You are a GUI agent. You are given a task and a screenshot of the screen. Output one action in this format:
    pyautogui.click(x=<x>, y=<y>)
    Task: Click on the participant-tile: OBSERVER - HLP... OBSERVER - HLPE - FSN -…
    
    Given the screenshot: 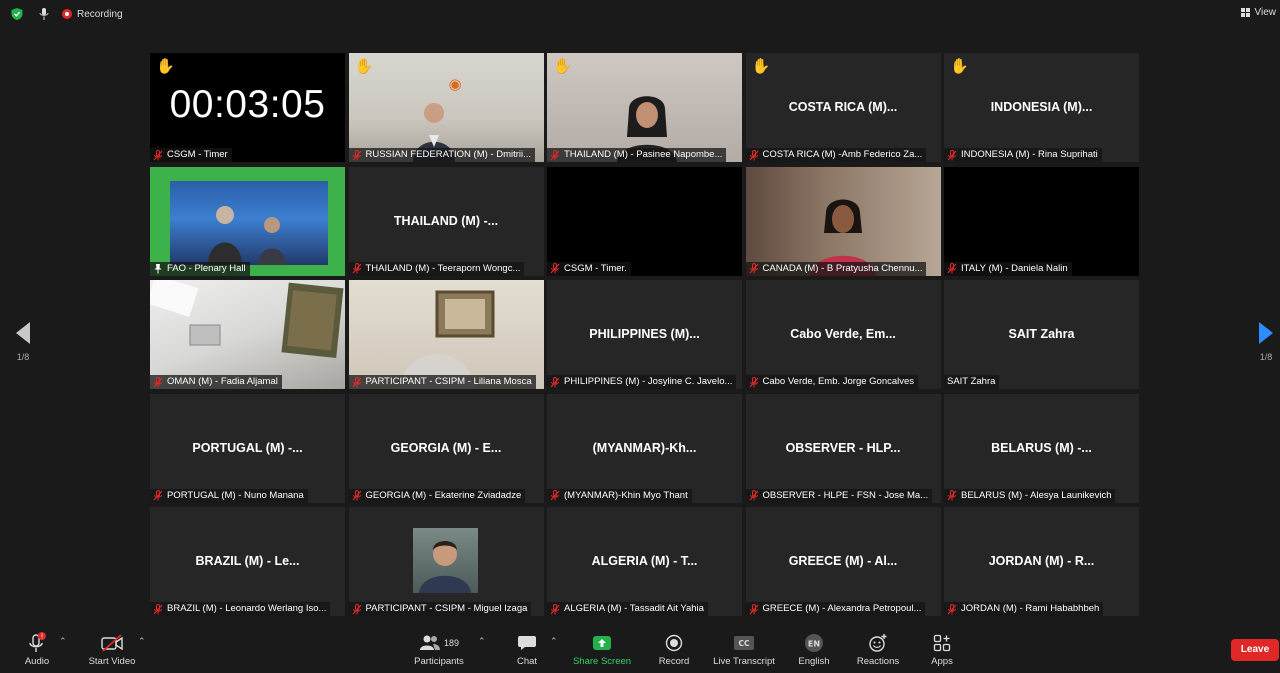 What is the action you would take?
    pyautogui.click(x=843, y=448)
    